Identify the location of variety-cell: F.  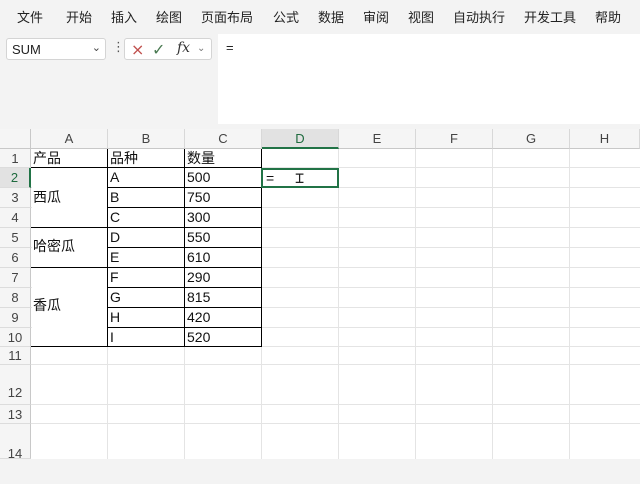
(146, 277).